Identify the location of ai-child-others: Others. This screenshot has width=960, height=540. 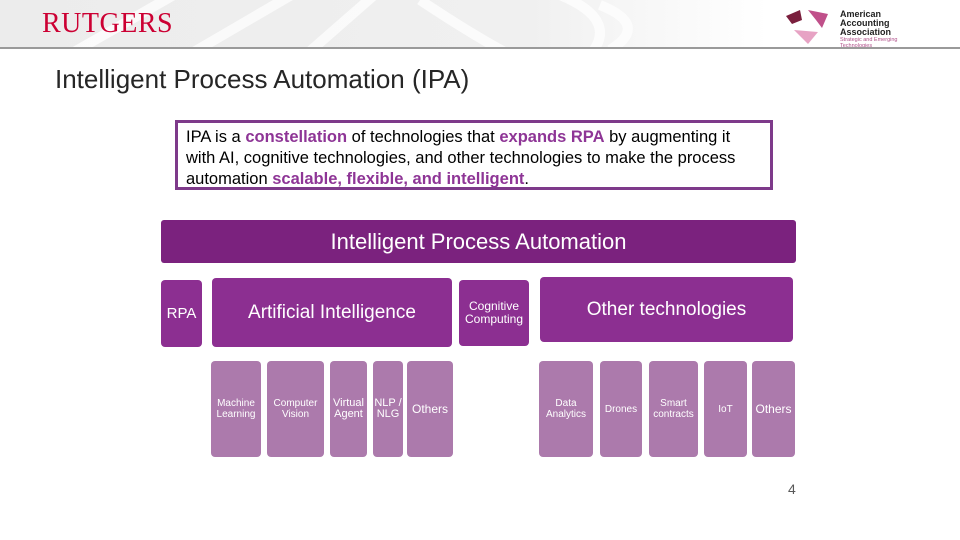
(430, 409).